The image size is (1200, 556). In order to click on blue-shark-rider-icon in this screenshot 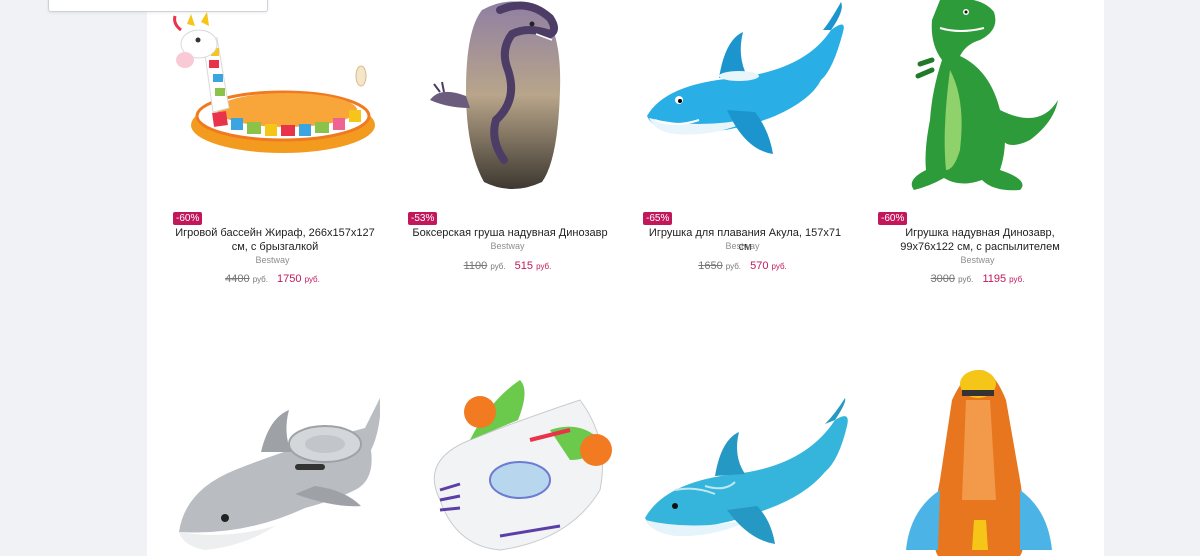, I will do `click(742, 448)`.